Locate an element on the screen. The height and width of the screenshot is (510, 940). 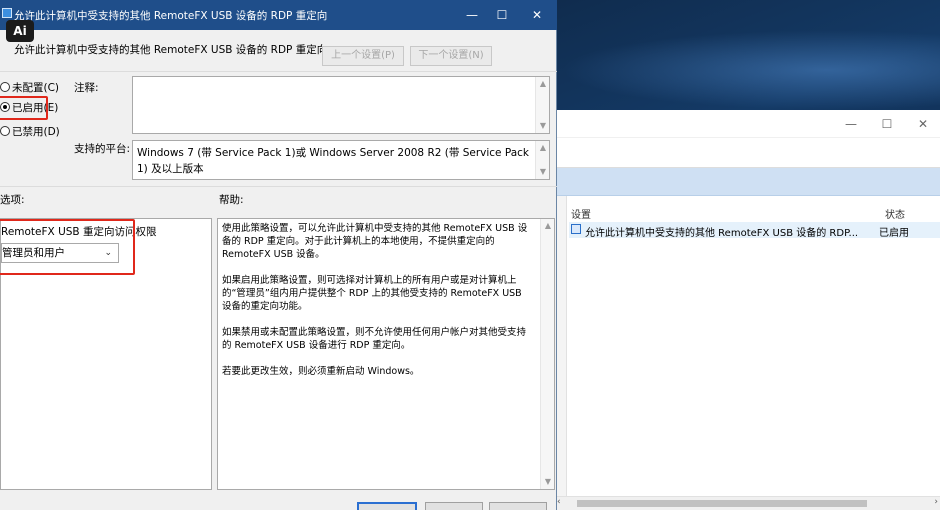
policy-name: 允许此计算机中受支持的其他 RemoteFX USB 设备的 RDP 重定向 is located at coordinates (171, 50).